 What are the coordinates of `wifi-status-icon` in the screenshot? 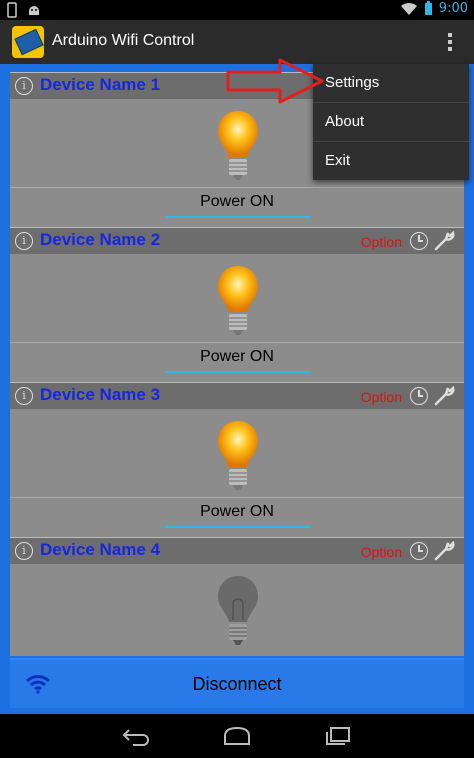 It's located at (408, 8).